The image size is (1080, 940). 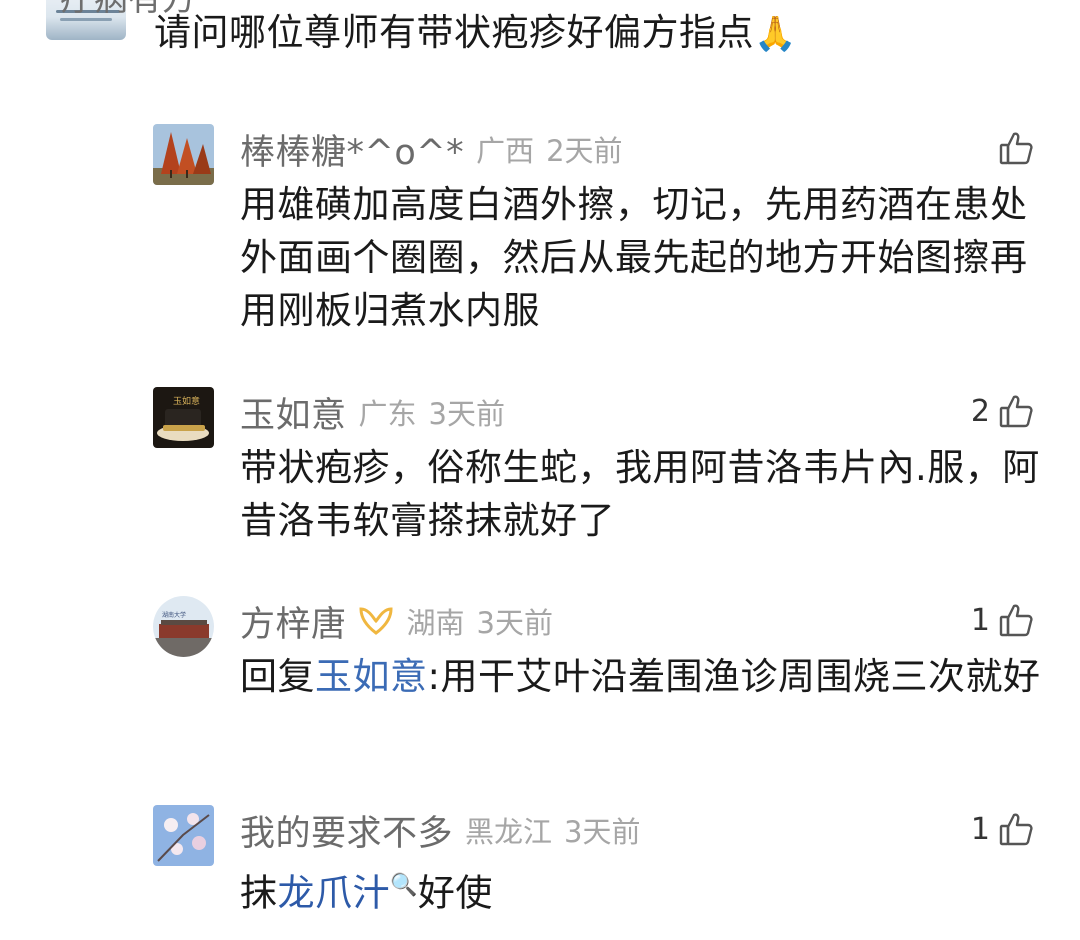 I want to click on reply-prefix: 回复, so click(x=277, y=676).